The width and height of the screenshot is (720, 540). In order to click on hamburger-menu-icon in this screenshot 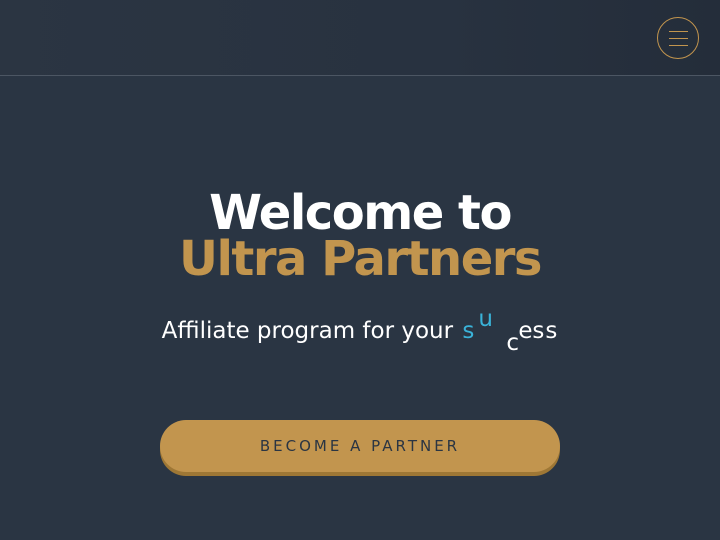, I will do `click(678, 38)`.